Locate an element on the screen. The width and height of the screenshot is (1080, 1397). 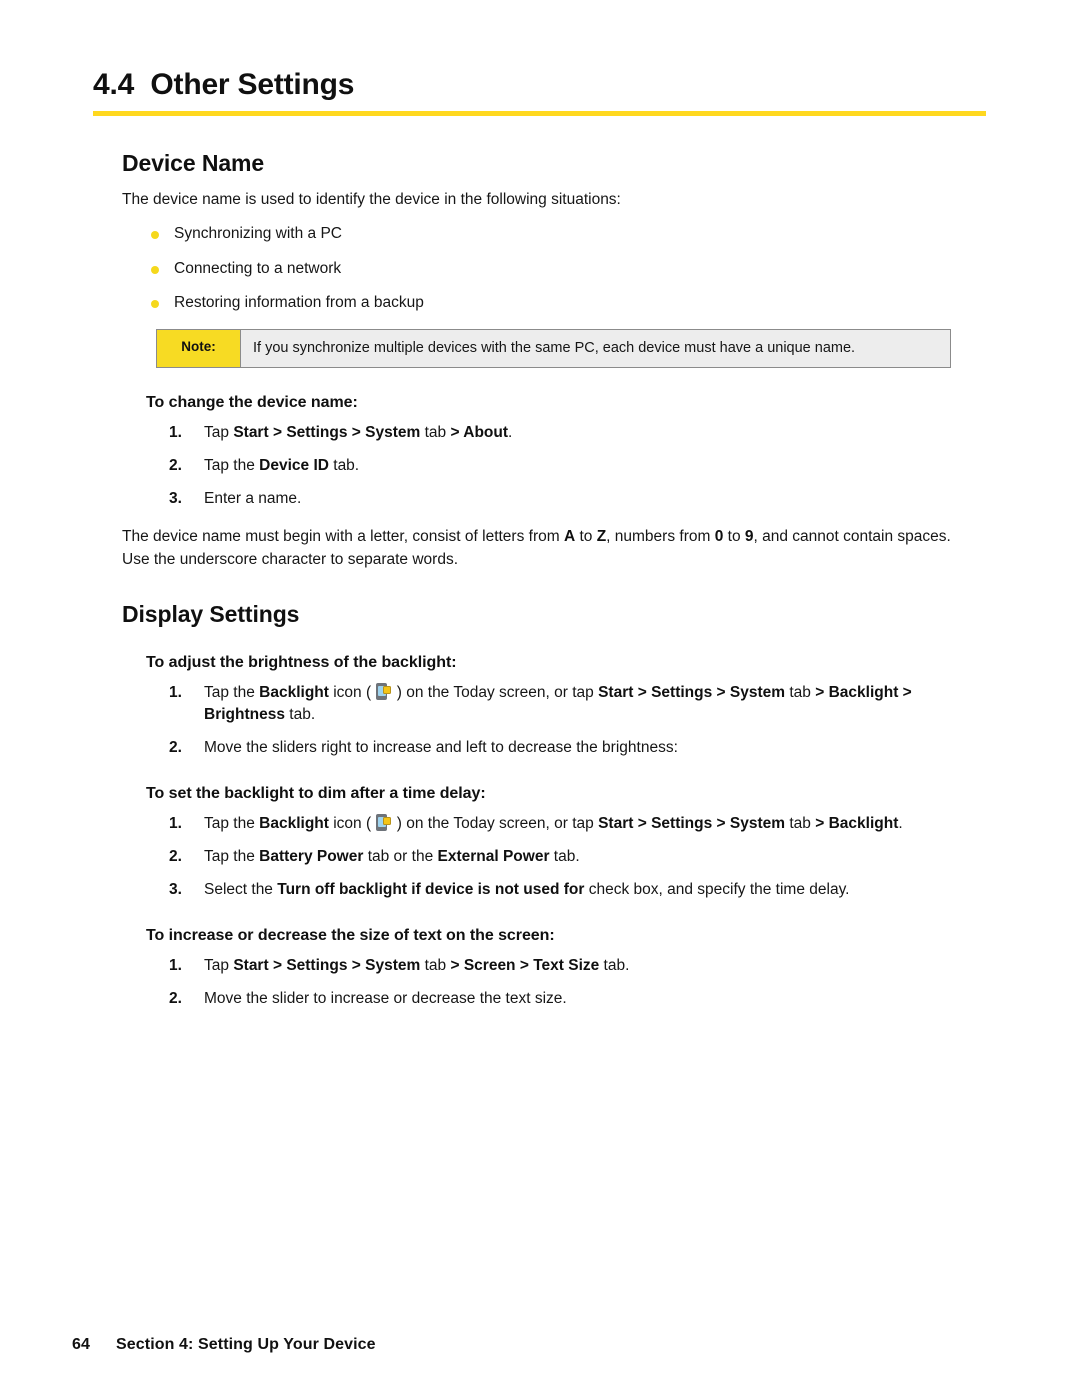
section-header: 4.4 Other Settings is located at coordinates (543, 92).